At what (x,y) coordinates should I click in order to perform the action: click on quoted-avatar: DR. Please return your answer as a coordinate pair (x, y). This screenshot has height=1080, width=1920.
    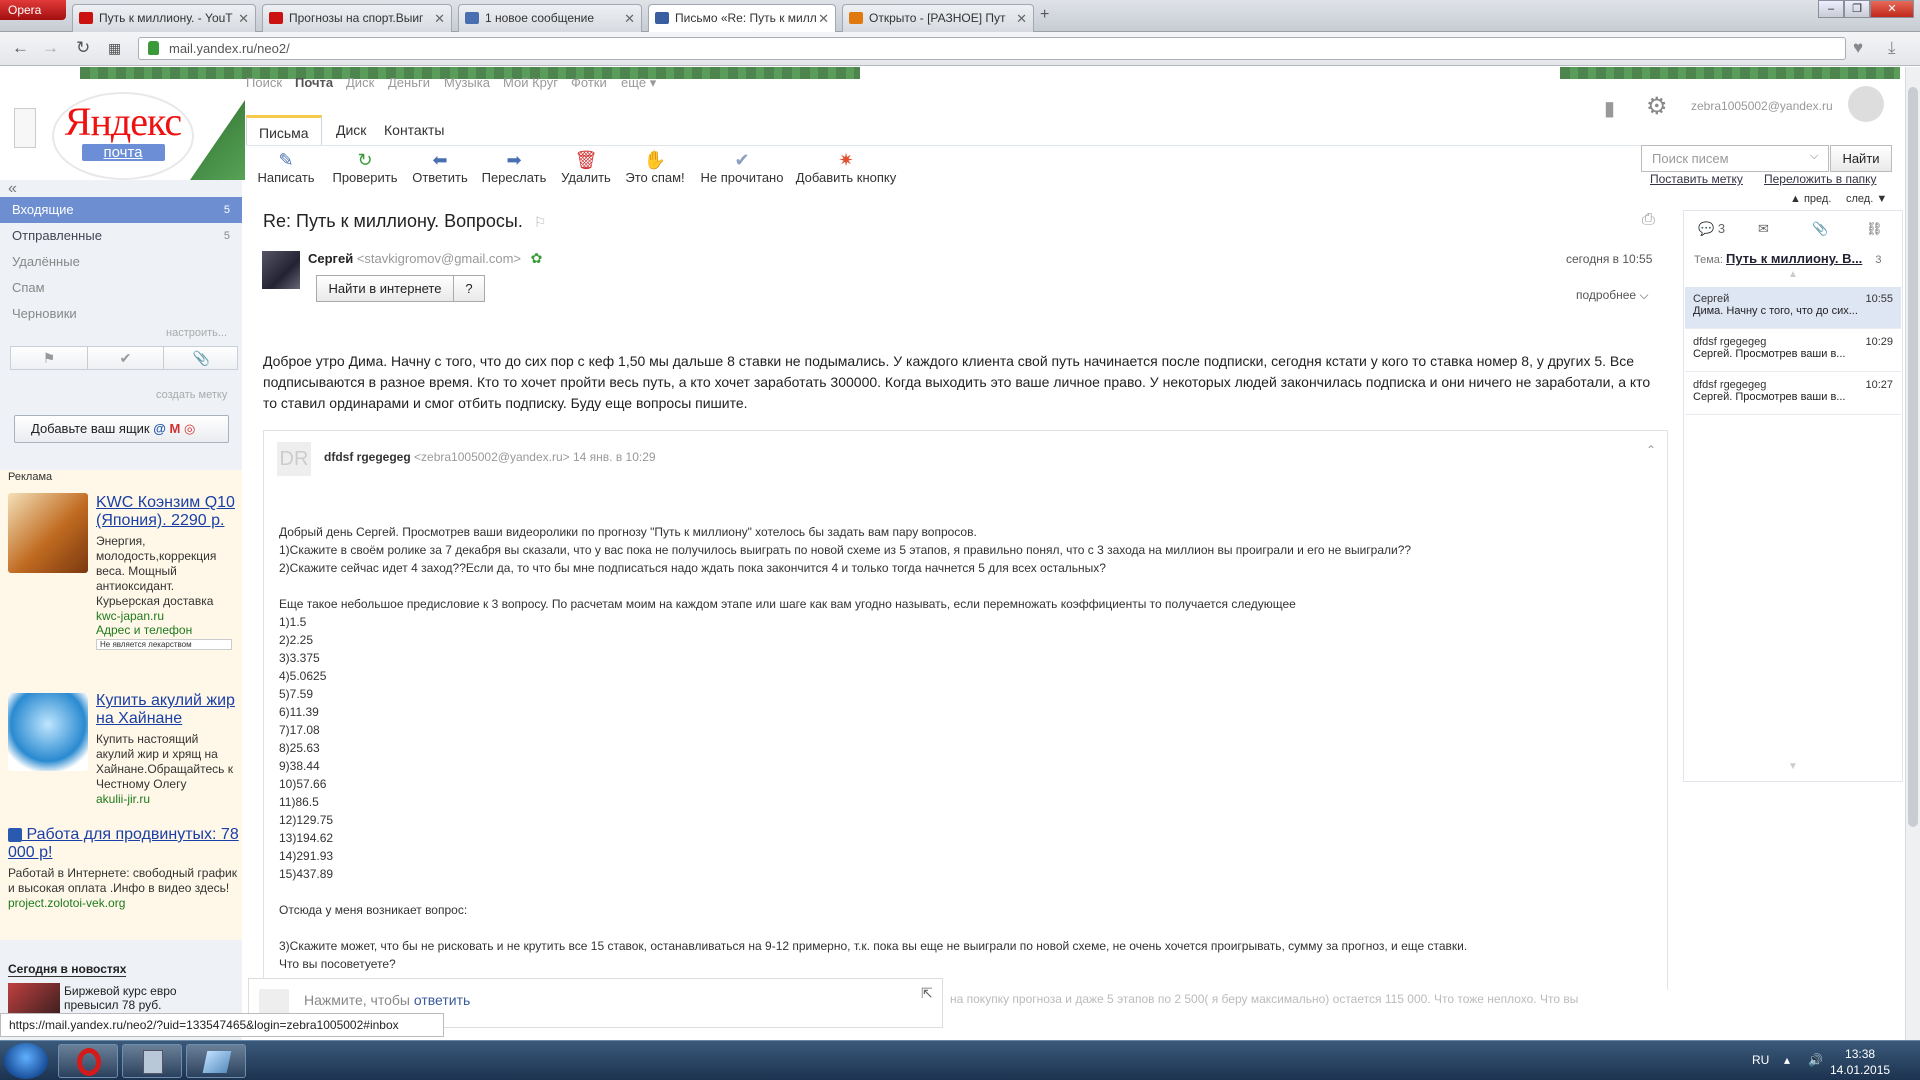
    Looking at the image, I should click on (294, 459).